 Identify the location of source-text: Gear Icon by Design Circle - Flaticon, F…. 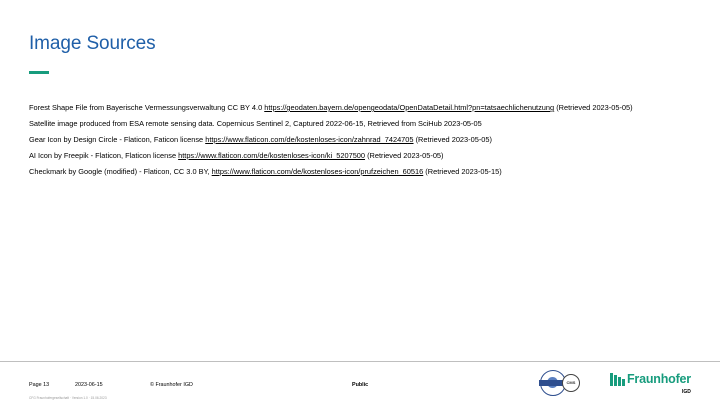
(117, 139).